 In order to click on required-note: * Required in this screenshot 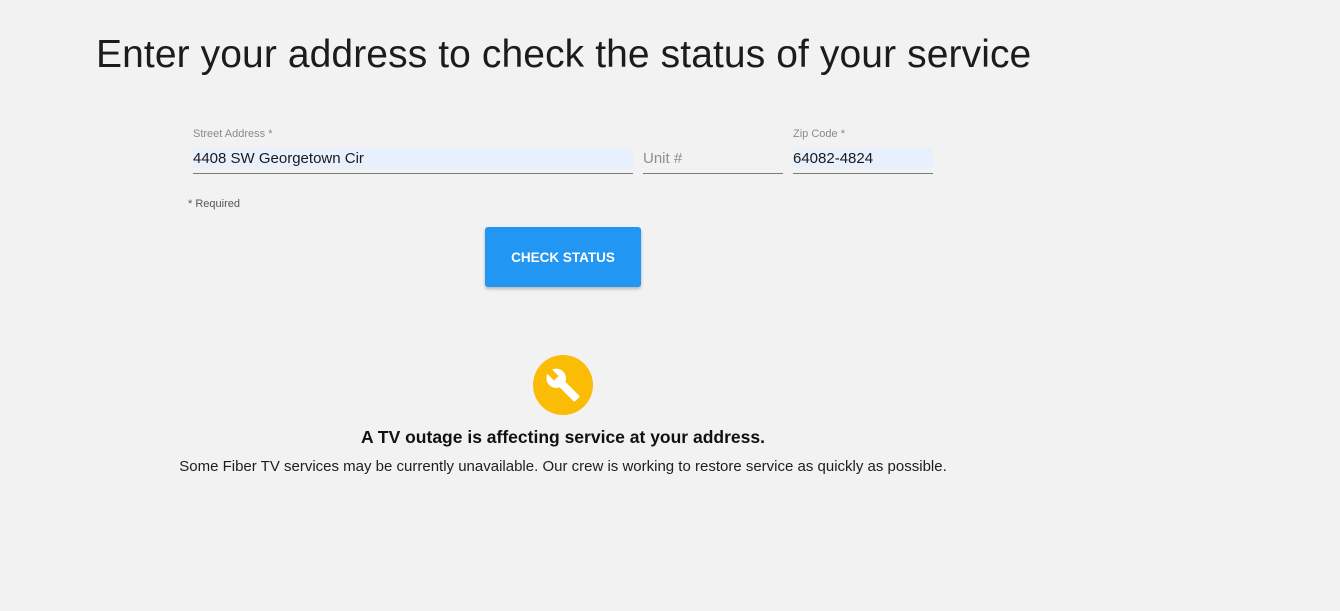, I will do `click(214, 204)`.